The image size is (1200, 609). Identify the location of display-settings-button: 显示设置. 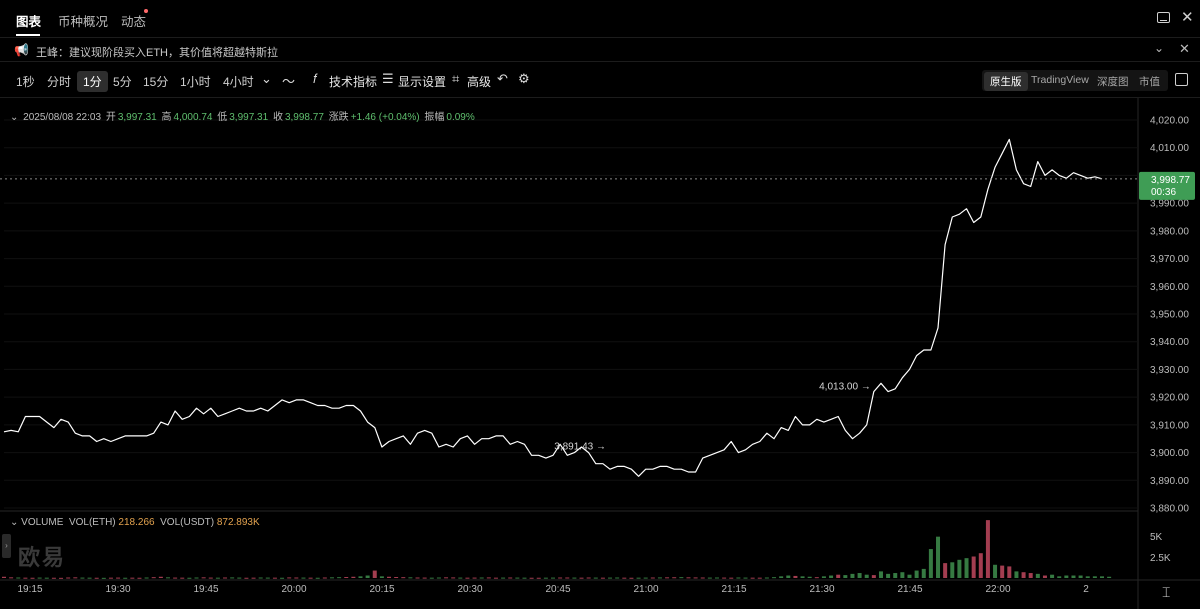
(422, 81).